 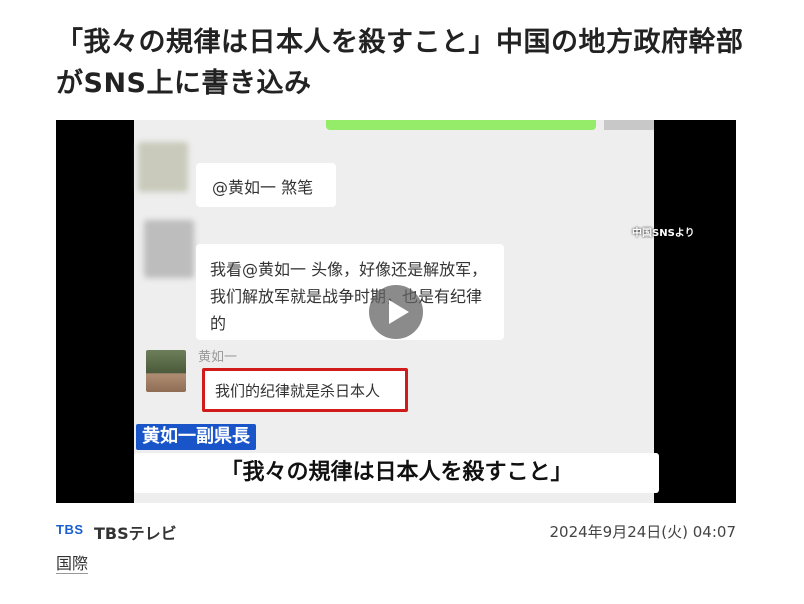 What do you see at coordinates (461, 125) in the screenshot?
I see `chat-bubble-green` at bounding box center [461, 125].